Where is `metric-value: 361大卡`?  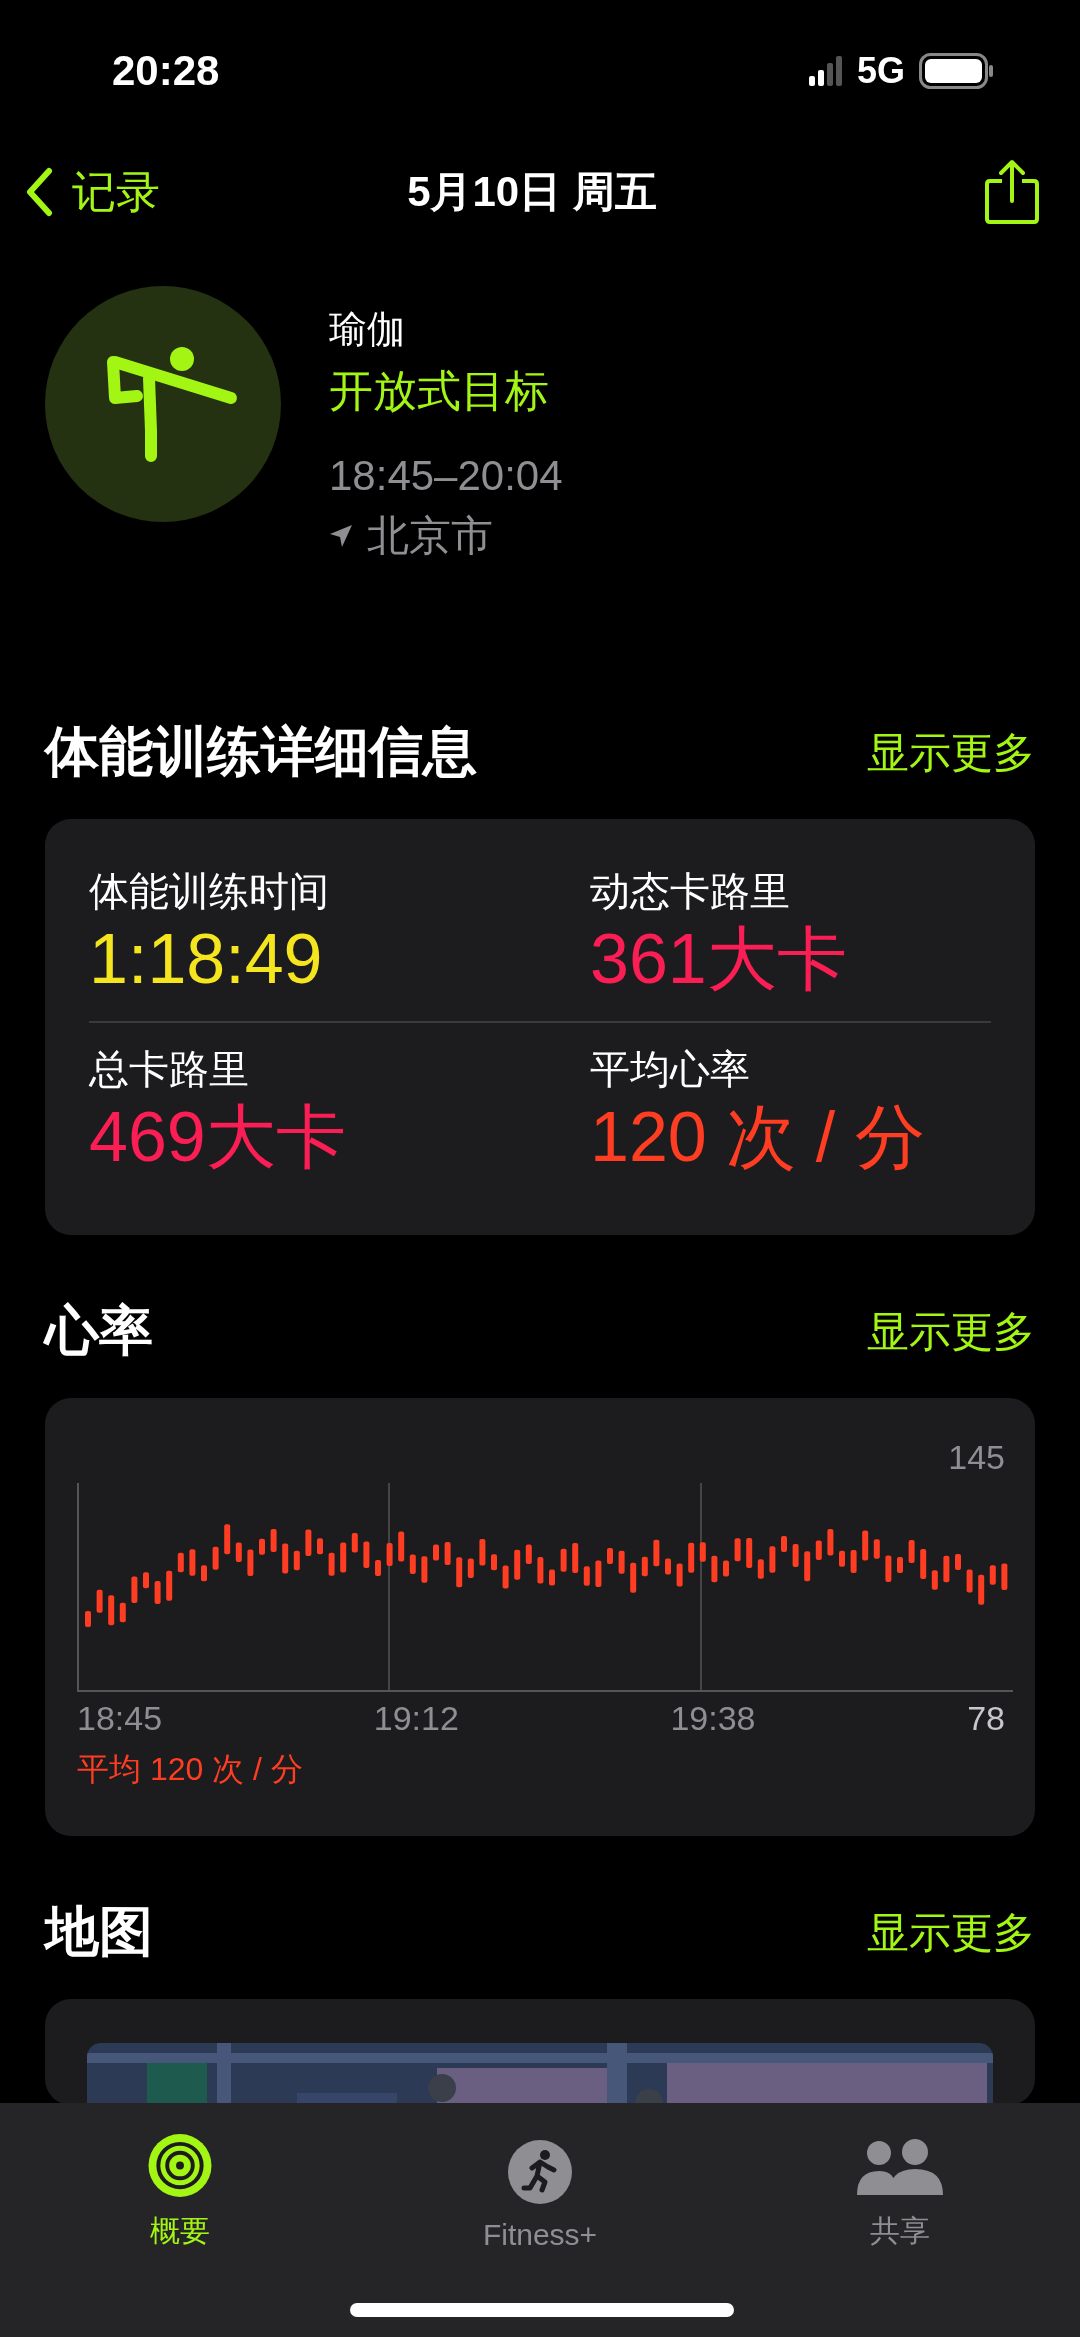 metric-value: 361大卡 is located at coordinates (719, 959).